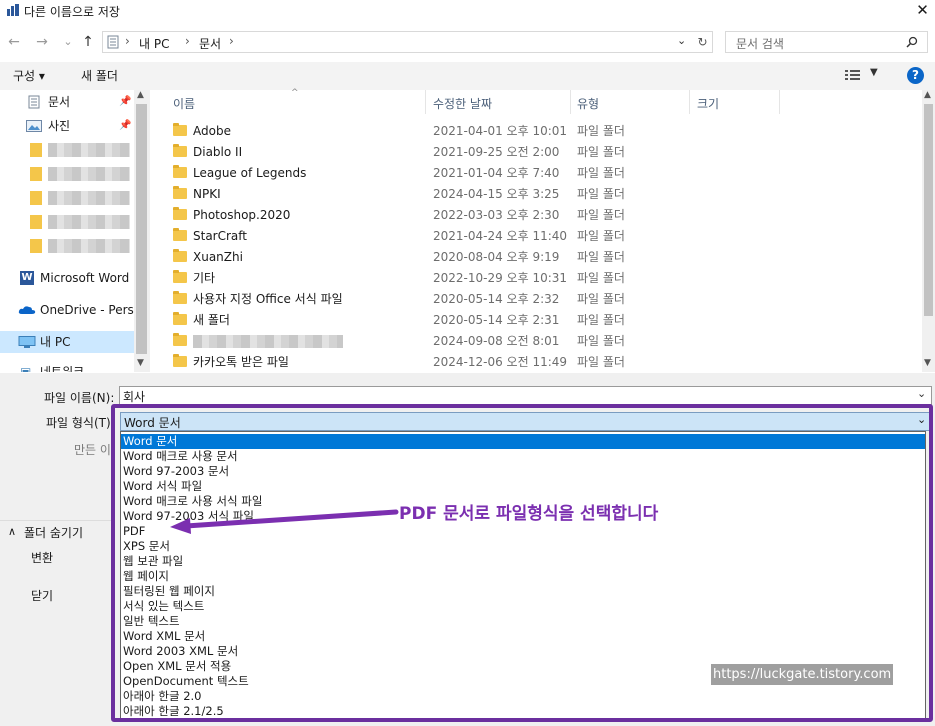 The height and width of the screenshot is (726, 935). What do you see at coordinates (703, 42) in the screenshot?
I see `refresh-button: ↻` at bounding box center [703, 42].